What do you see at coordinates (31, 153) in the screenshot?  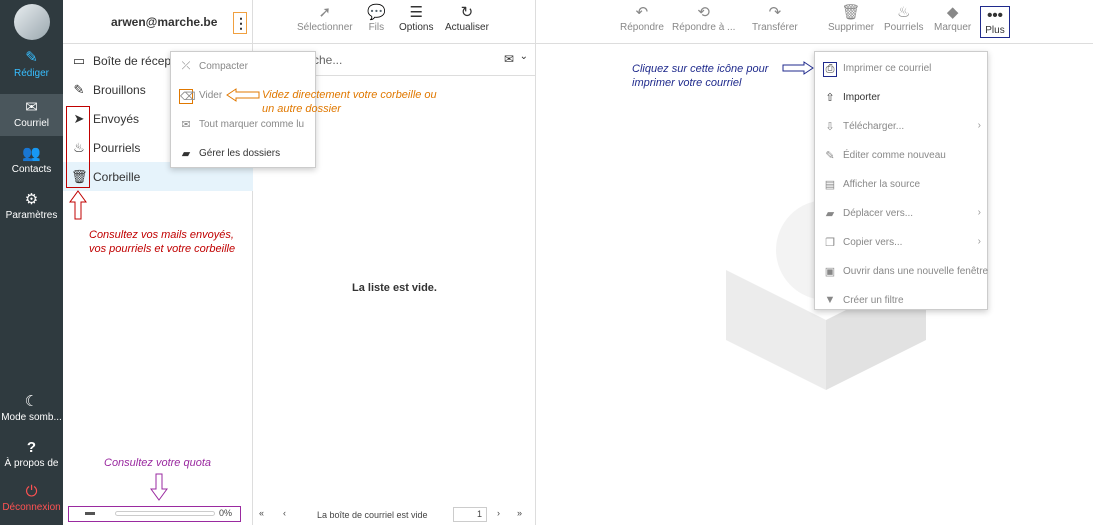 I see `users-icon: 👥` at bounding box center [31, 153].